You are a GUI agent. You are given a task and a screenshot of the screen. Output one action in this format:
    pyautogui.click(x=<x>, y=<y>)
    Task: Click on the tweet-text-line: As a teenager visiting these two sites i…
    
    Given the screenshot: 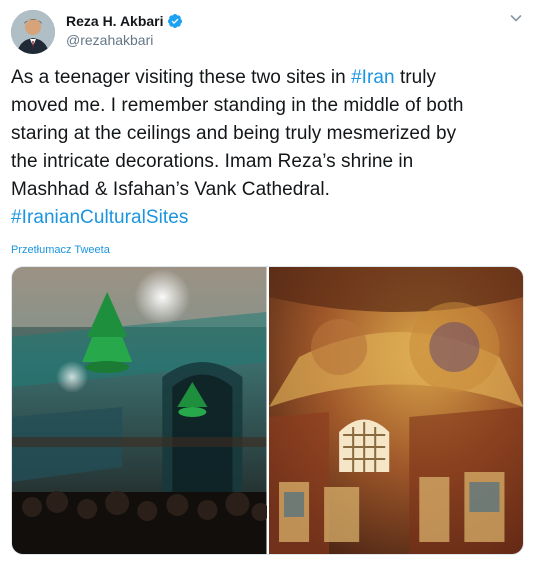 What is the action you would take?
    pyautogui.click(x=268, y=78)
    